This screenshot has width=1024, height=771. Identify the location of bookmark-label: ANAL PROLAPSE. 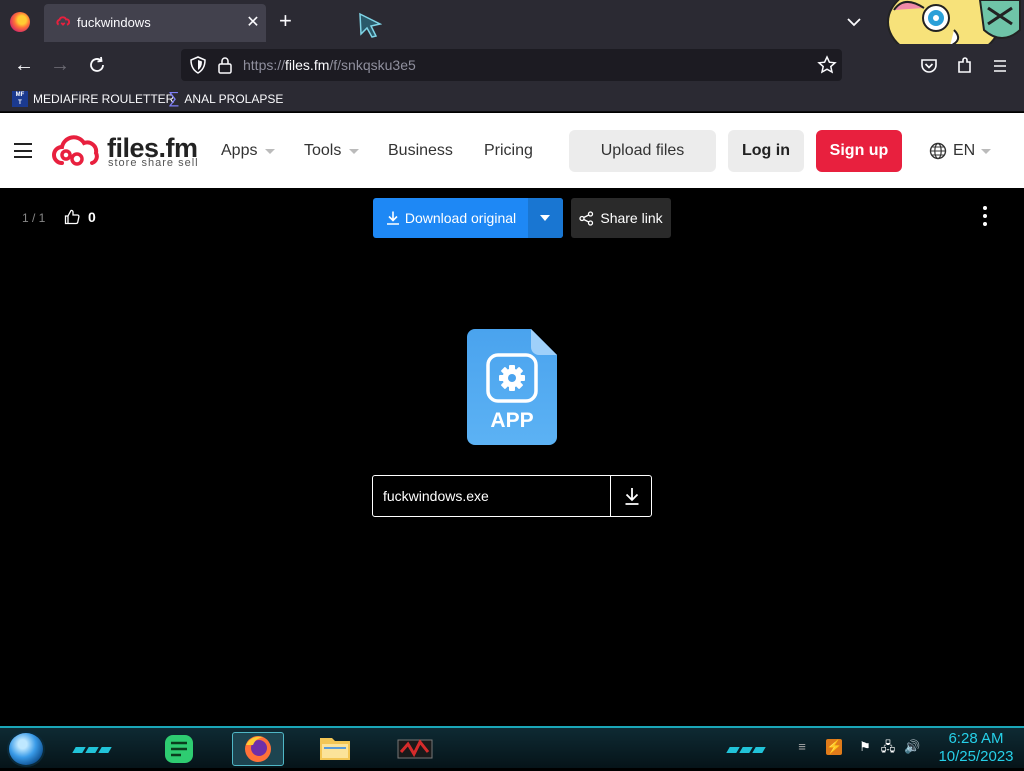
(234, 99).